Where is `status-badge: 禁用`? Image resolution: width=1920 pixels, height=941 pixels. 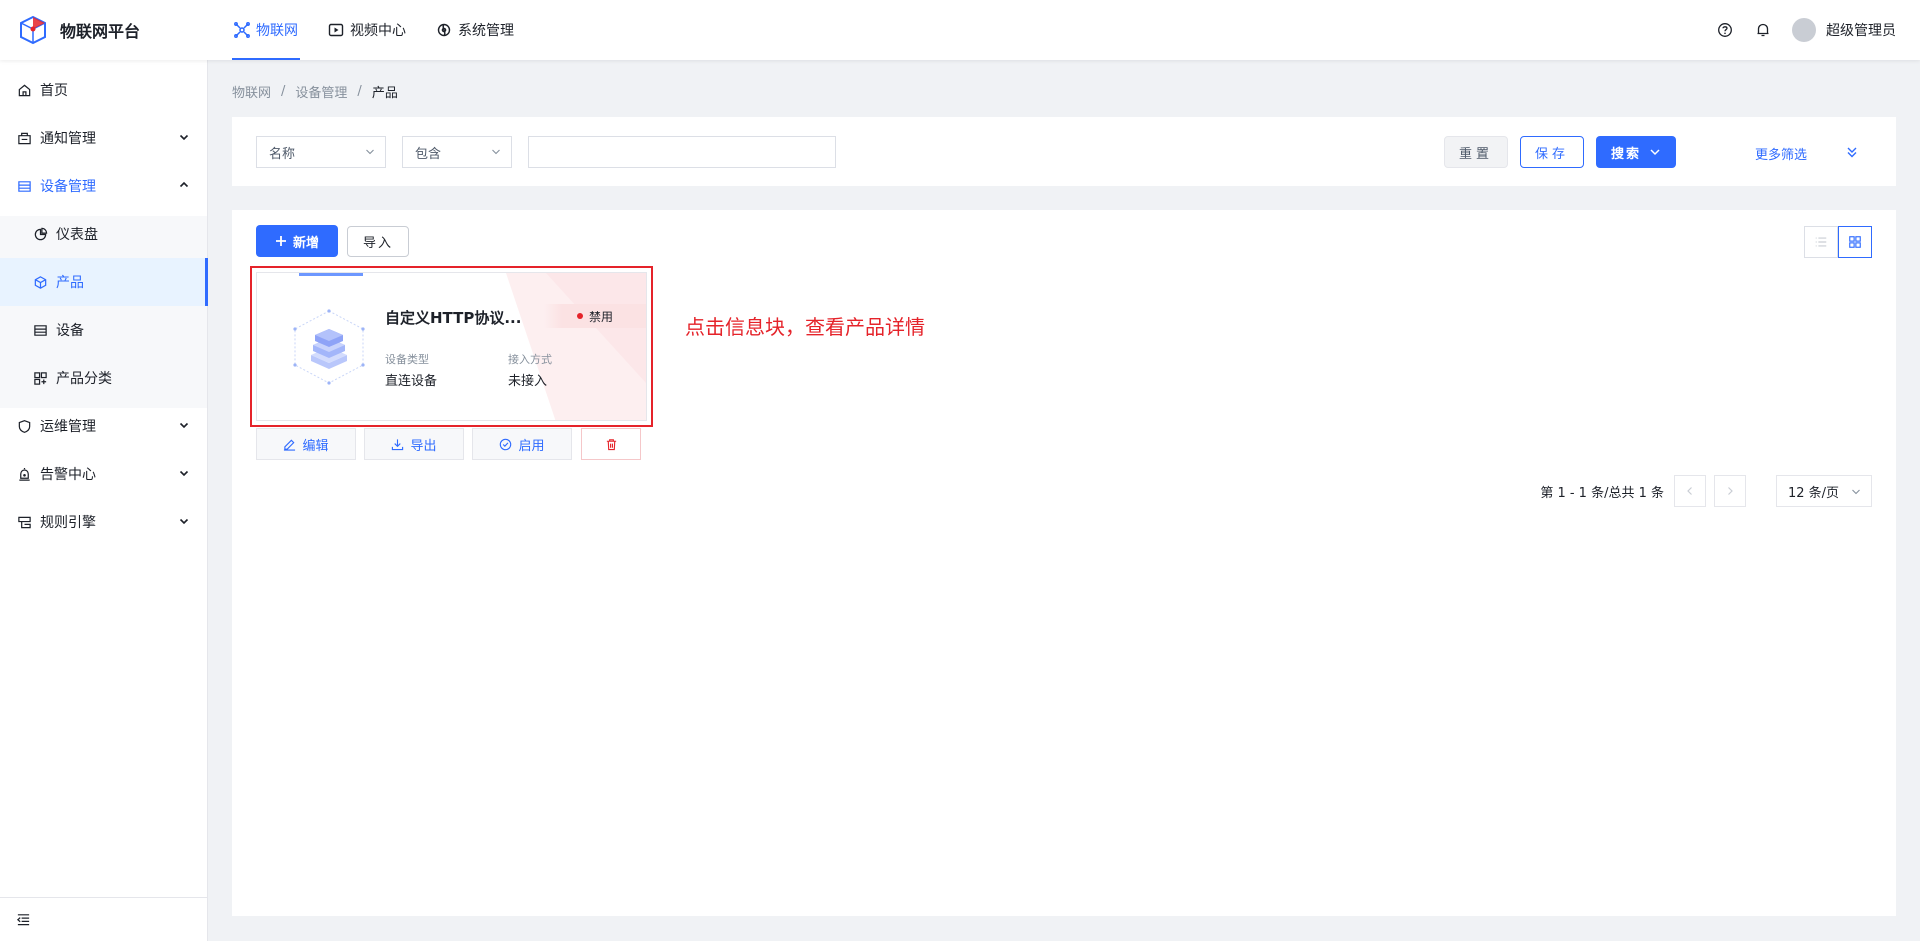 status-badge: 禁用 is located at coordinates (595, 316).